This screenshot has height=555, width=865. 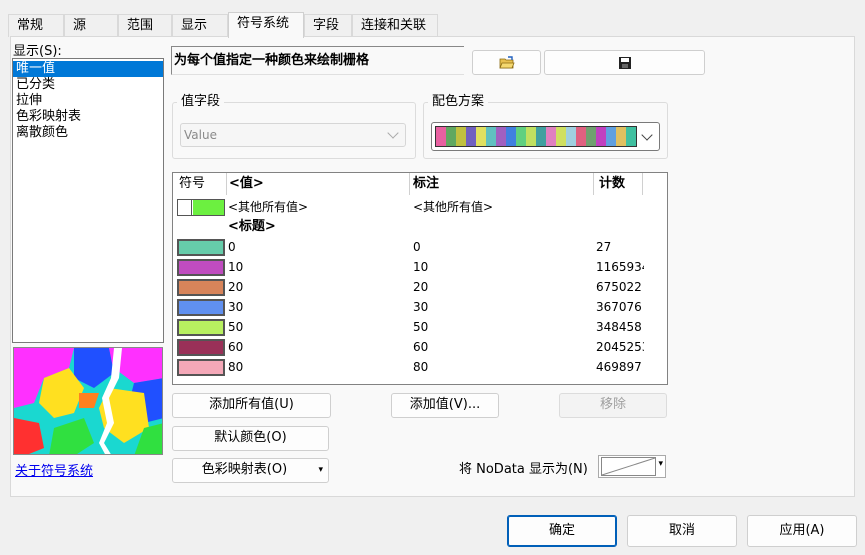 I want to click on save-layer-file-button, so click(x=624, y=62).